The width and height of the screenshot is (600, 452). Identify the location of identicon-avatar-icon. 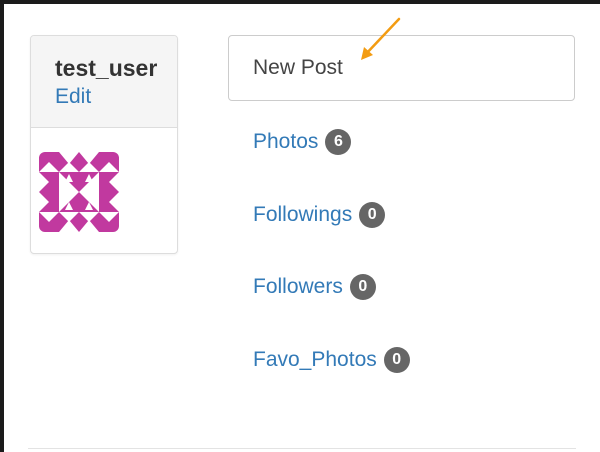
(79, 192).